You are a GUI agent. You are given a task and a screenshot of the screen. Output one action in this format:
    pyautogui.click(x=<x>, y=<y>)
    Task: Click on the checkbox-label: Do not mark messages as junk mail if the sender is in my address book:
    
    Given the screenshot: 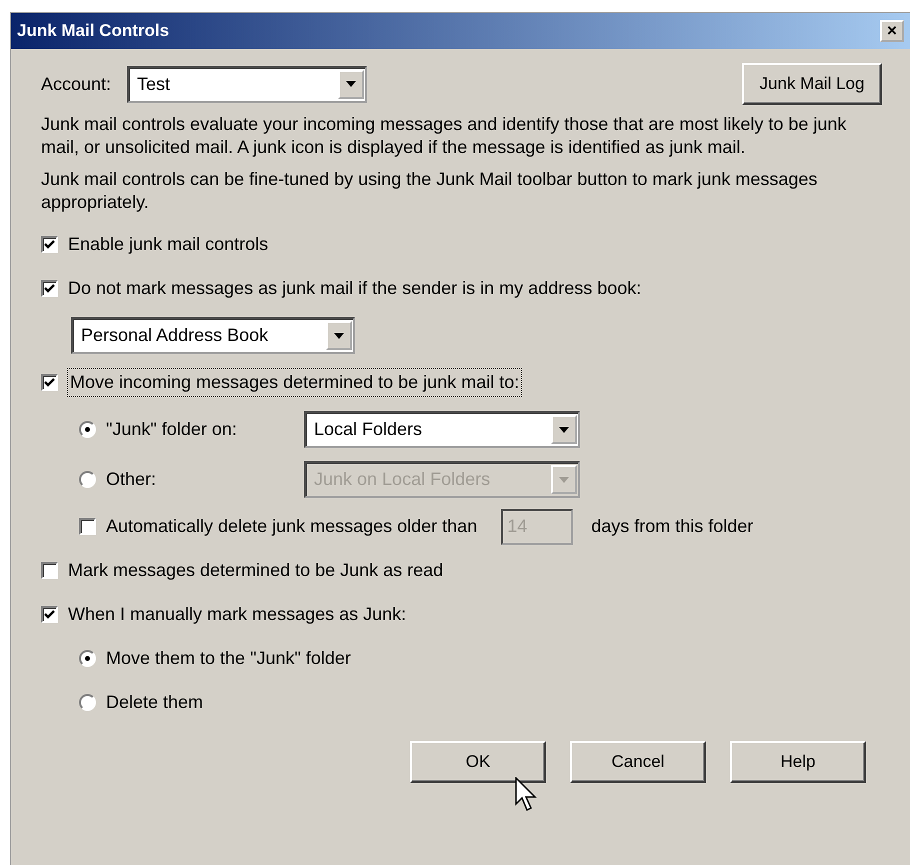 What is the action you would take?
    pyautogui.click(x=355, y=288)
    